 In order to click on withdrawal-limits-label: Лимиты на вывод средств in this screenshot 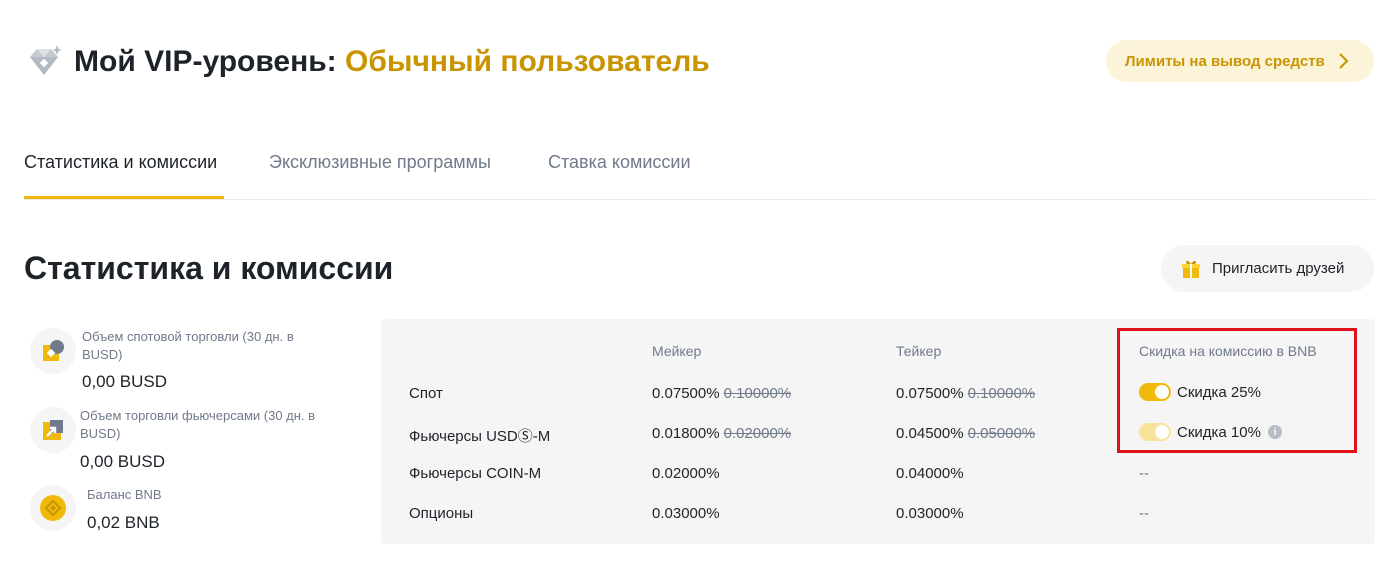, I will do `click(1225, 61)`.